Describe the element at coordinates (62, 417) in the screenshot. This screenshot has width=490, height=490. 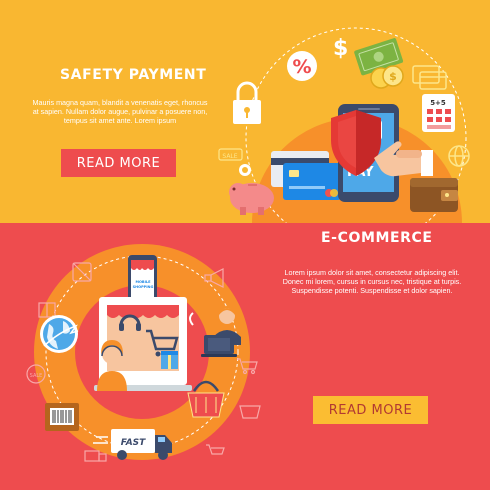
I see `barcode-package-icon` at that location.